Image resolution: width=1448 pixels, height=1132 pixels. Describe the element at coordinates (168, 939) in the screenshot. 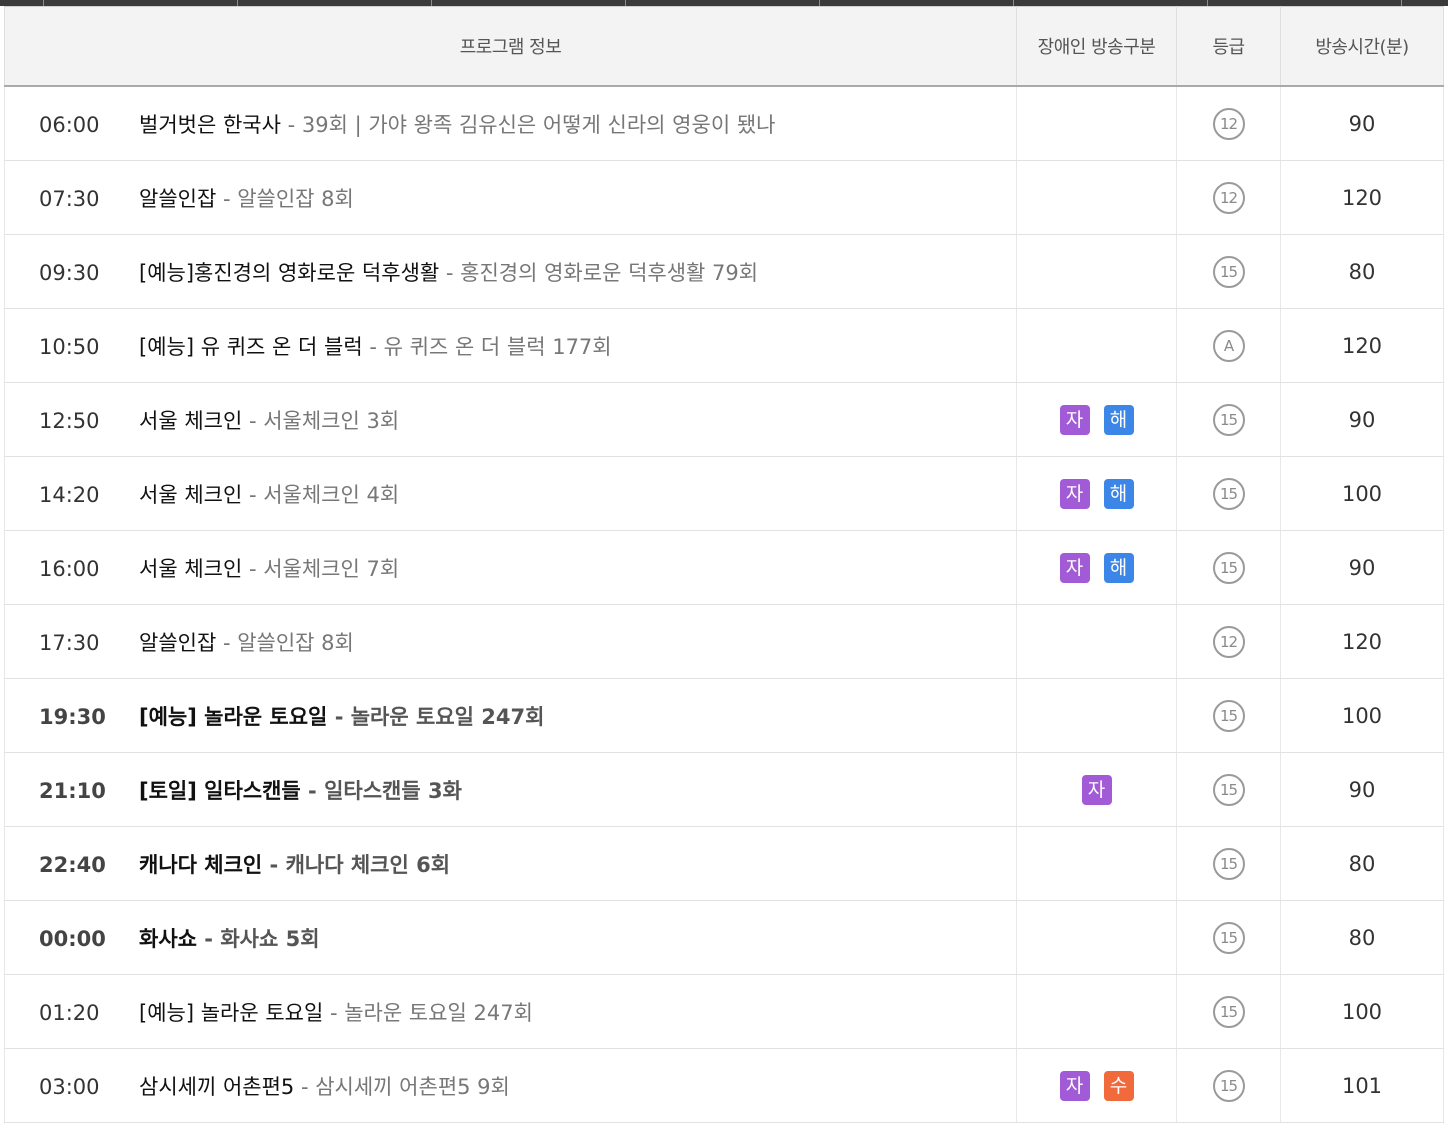

I see `program-title: 화사쇼` at that location.